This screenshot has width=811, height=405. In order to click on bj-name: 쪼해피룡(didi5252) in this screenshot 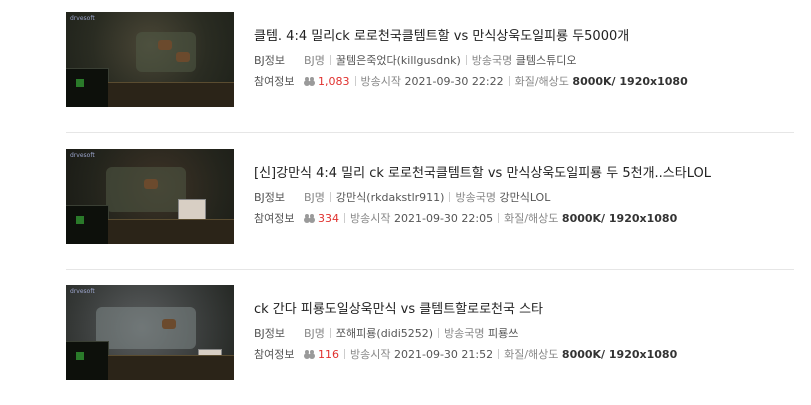, I will do `click(384, 333)`.